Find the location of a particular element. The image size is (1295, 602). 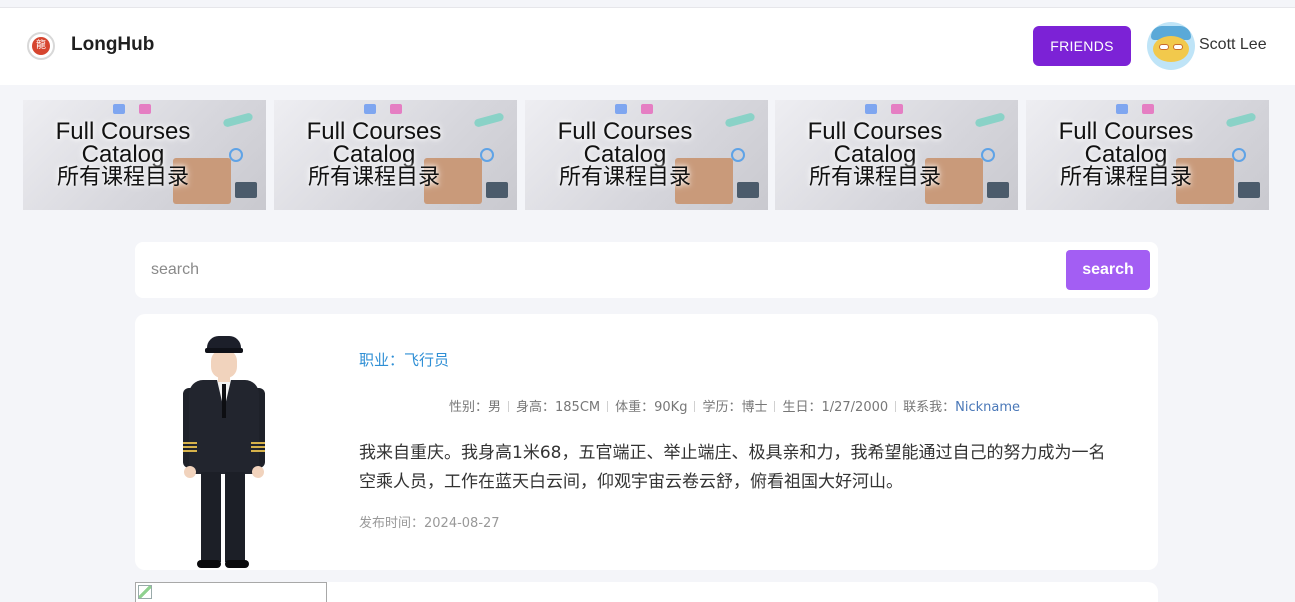

username: Scott Lee is located at coordinates (1233, 45).